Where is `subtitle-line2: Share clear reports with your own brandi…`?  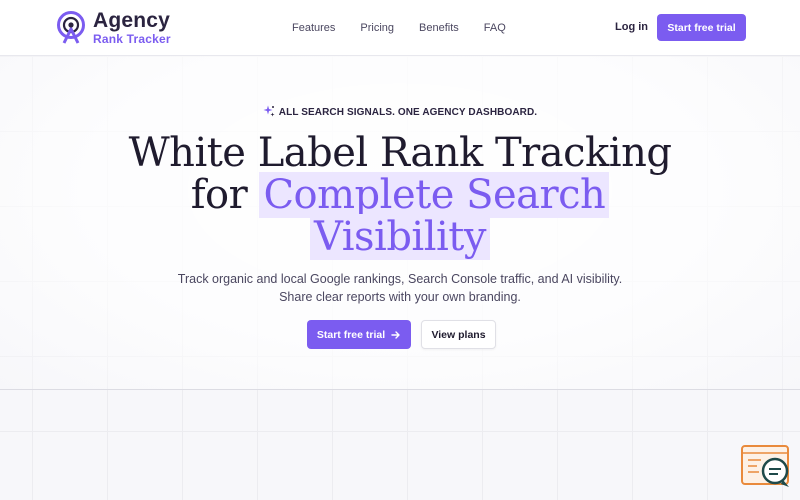
subtitle-line2: Share clear reports with your own brandi… is located at coordinates (400, 297).